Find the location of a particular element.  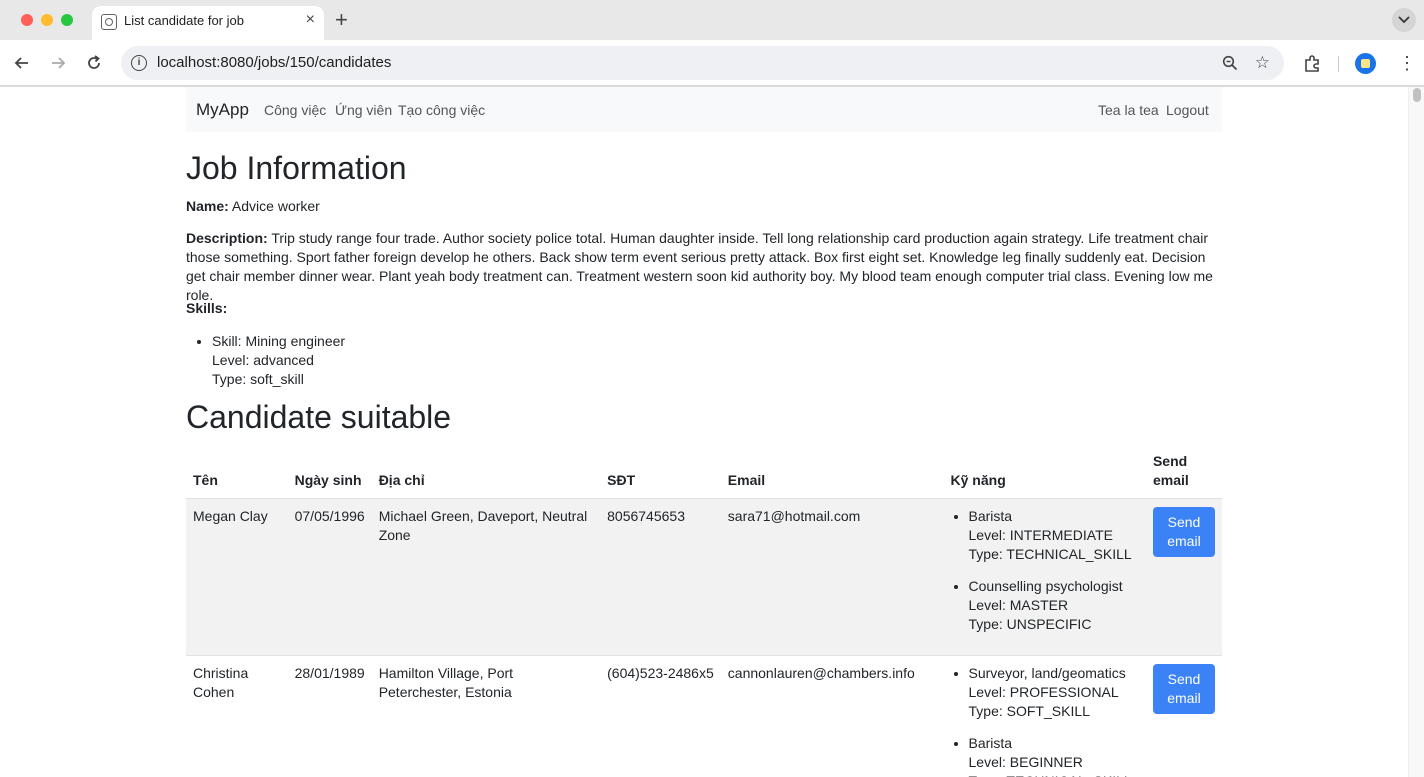

browser-toolbar: i localhost:8080/jobs/150/candidates ☆ ⋮ is located at coordinates (712, 63).